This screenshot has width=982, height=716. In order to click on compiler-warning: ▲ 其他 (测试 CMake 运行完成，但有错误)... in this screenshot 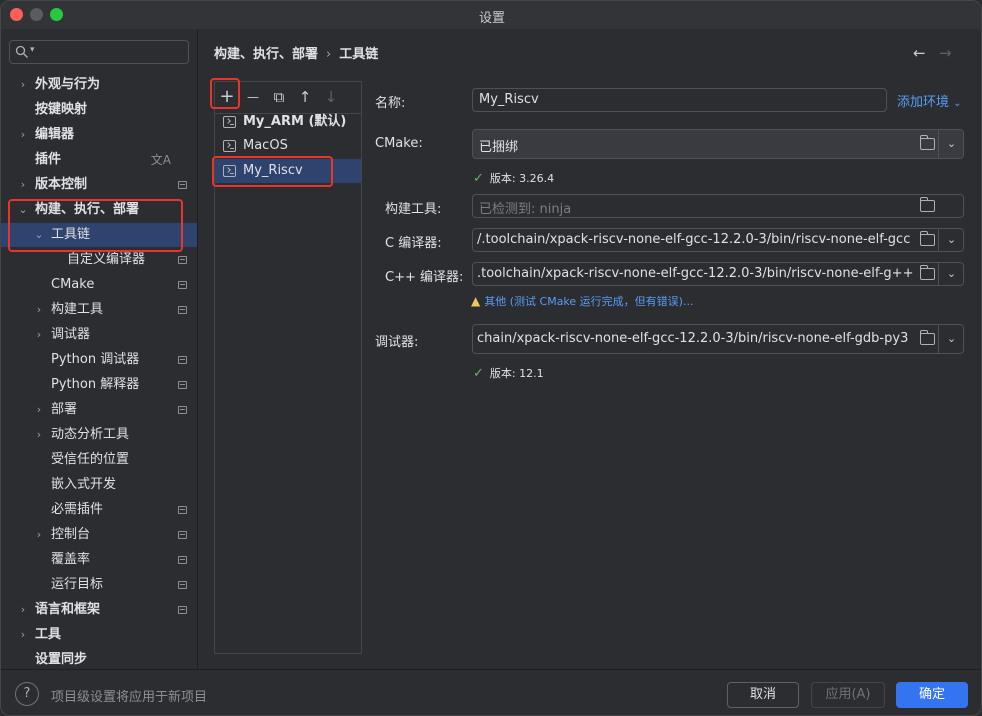, I will do `click(582, 301)`.